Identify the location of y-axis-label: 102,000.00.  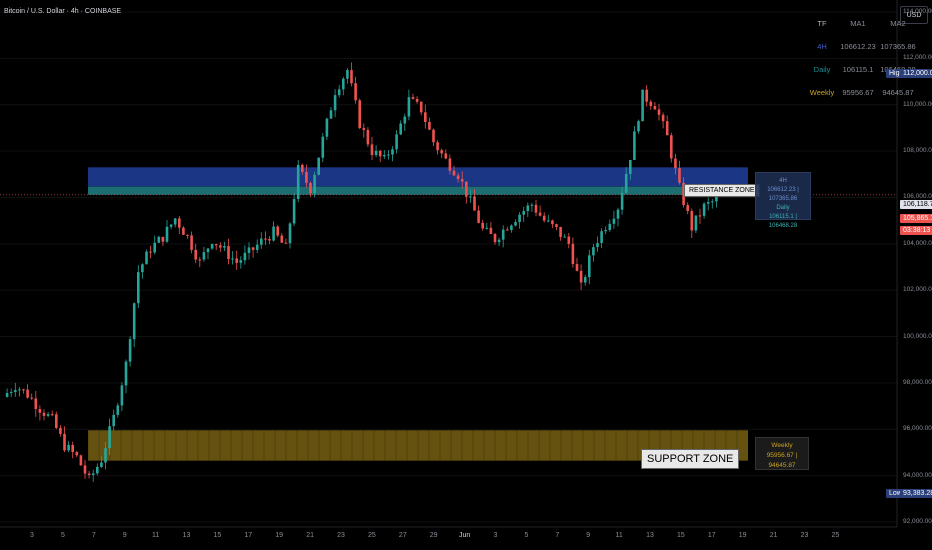
(917, 290).